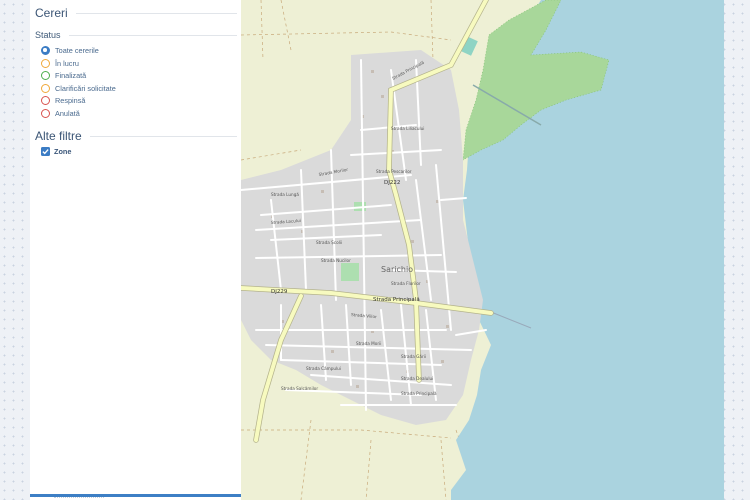 The height and width of the screenshot is (500, 750). Describe the element at coordinates (417, 378) in the screenshot. I see `label-dealului: Strada Dealului` at that location.